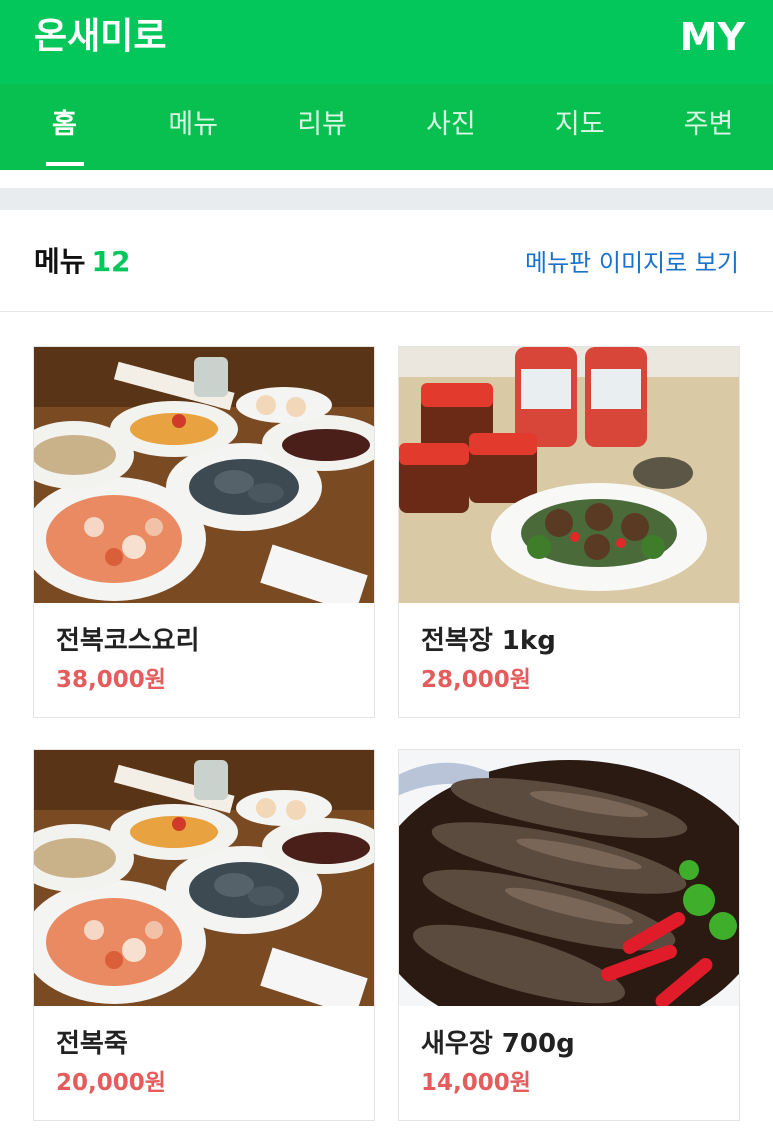 This screenshot has width=773, height=1129. I want to click on tab-photos: 사진, so click(450, 127).